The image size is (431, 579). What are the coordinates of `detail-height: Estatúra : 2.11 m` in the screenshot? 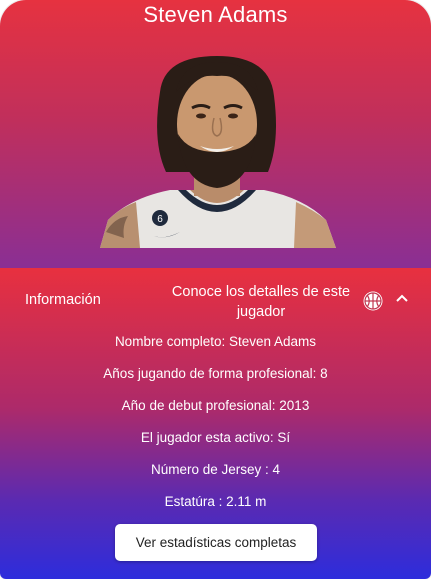 It's located at (215, 501).